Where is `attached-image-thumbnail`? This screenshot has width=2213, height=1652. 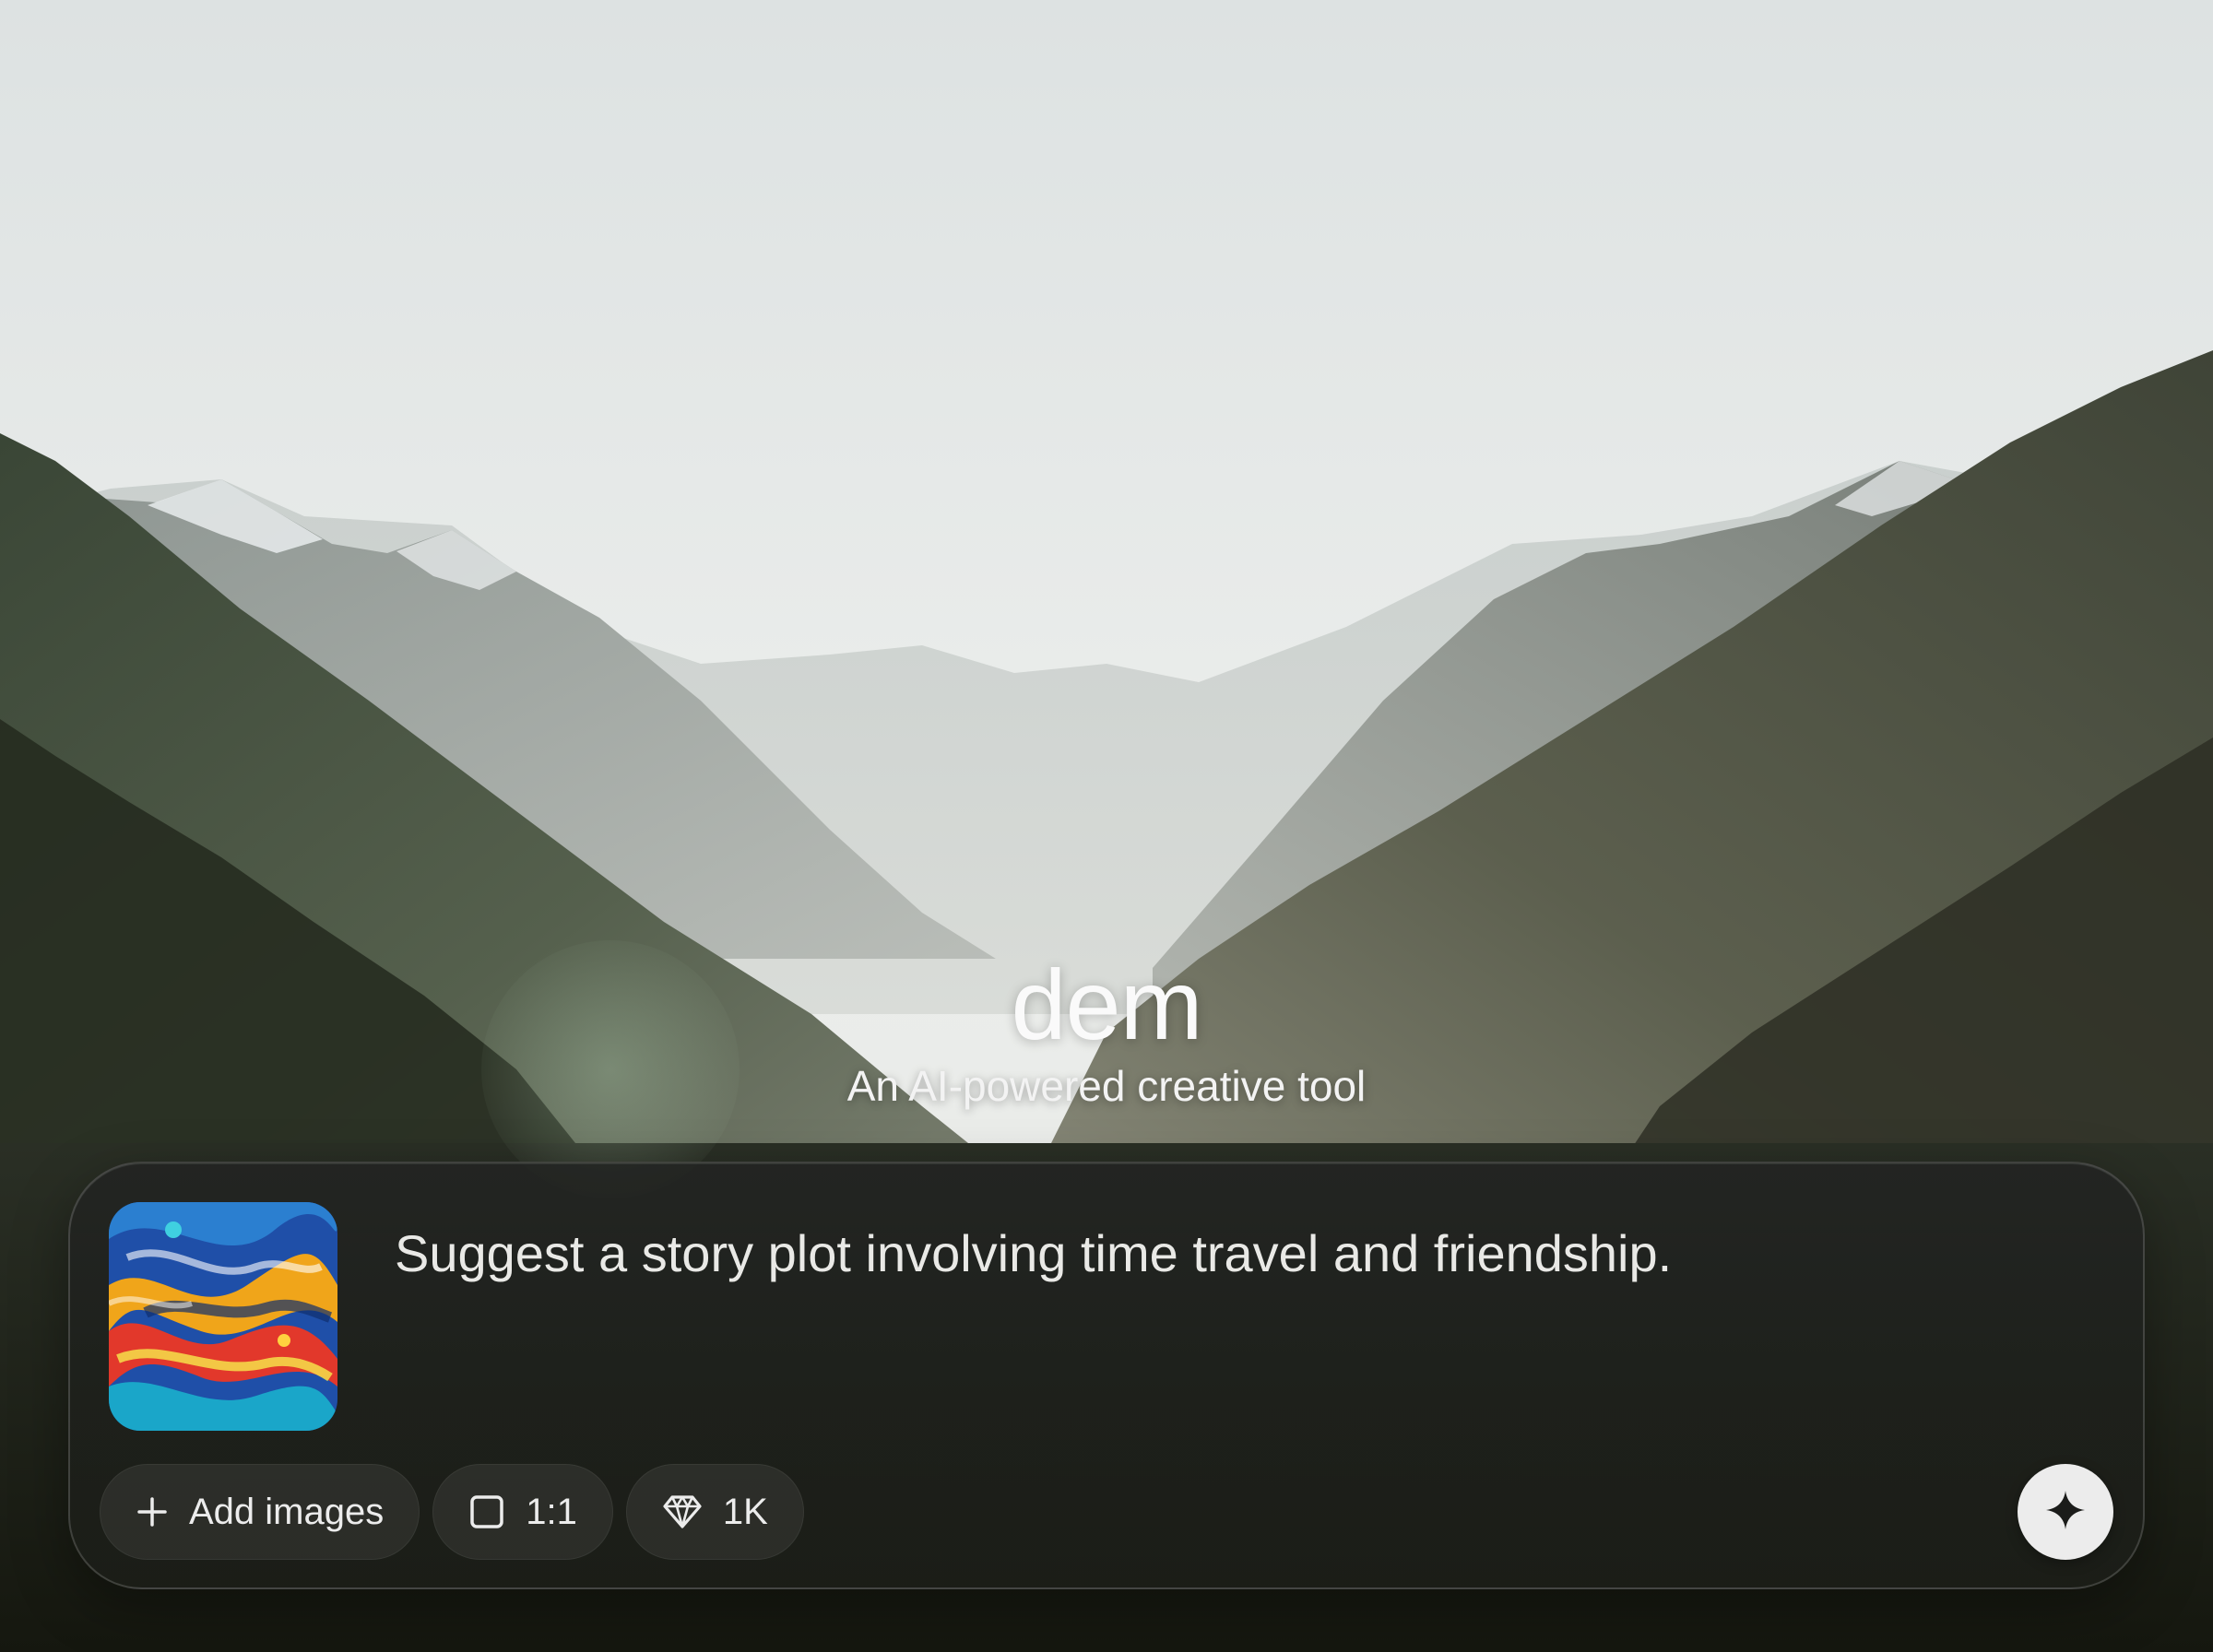 attached-image-thumbnail is located at coordinates (223, 1316).